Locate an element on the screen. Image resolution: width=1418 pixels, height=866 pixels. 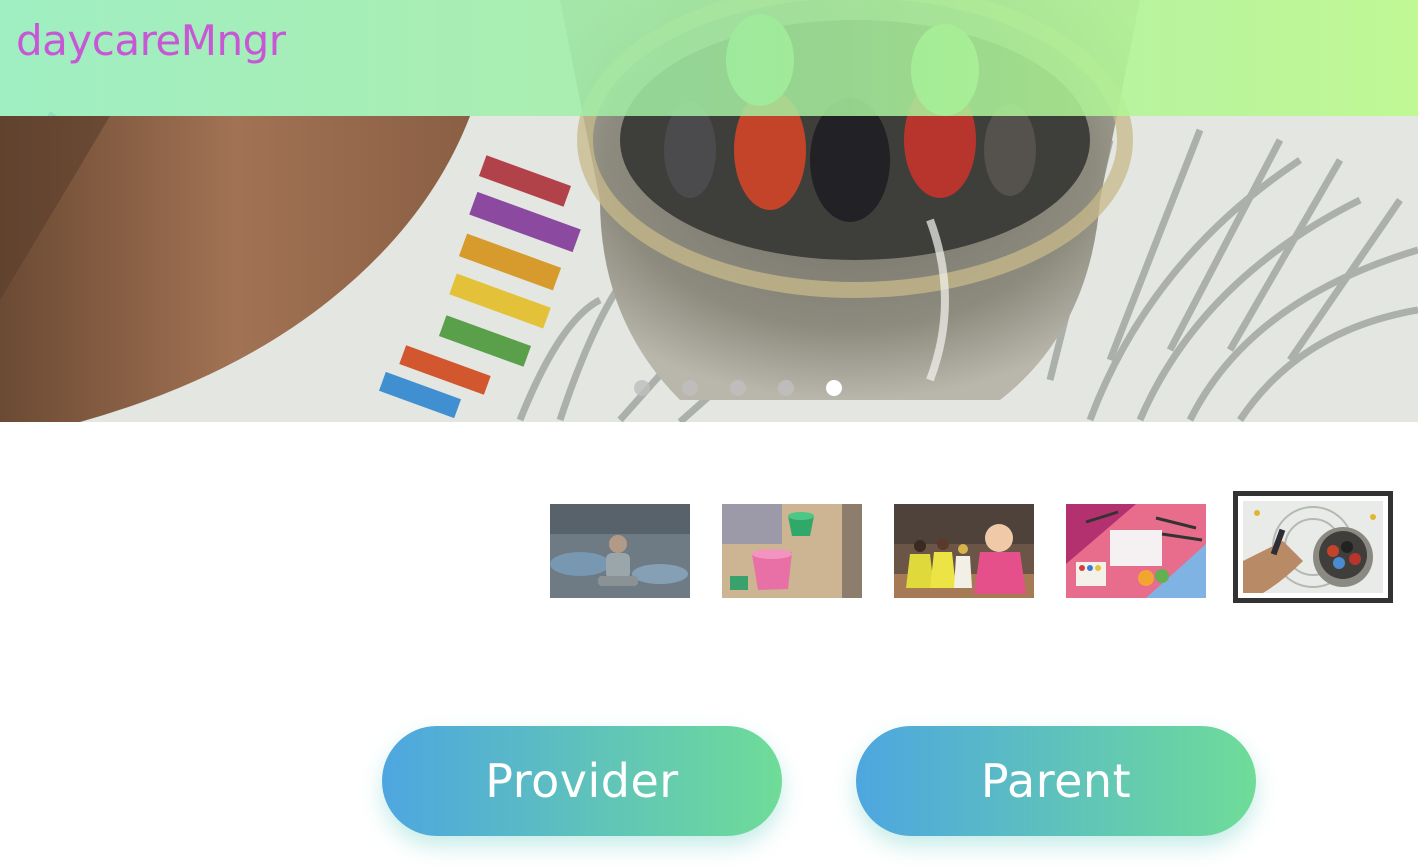
sandbox-thumbnail-image is located at coordinates (792, 551).